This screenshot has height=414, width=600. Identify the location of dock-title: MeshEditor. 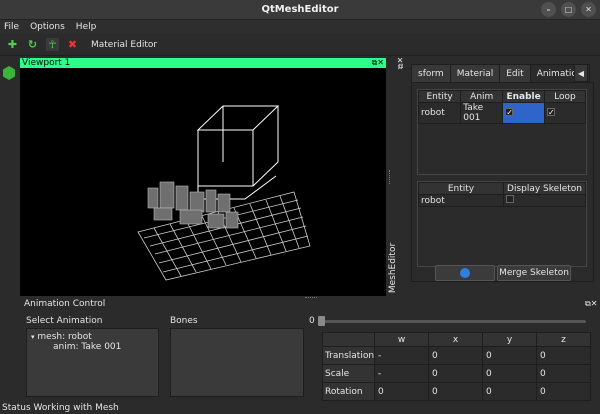
(393, 268).